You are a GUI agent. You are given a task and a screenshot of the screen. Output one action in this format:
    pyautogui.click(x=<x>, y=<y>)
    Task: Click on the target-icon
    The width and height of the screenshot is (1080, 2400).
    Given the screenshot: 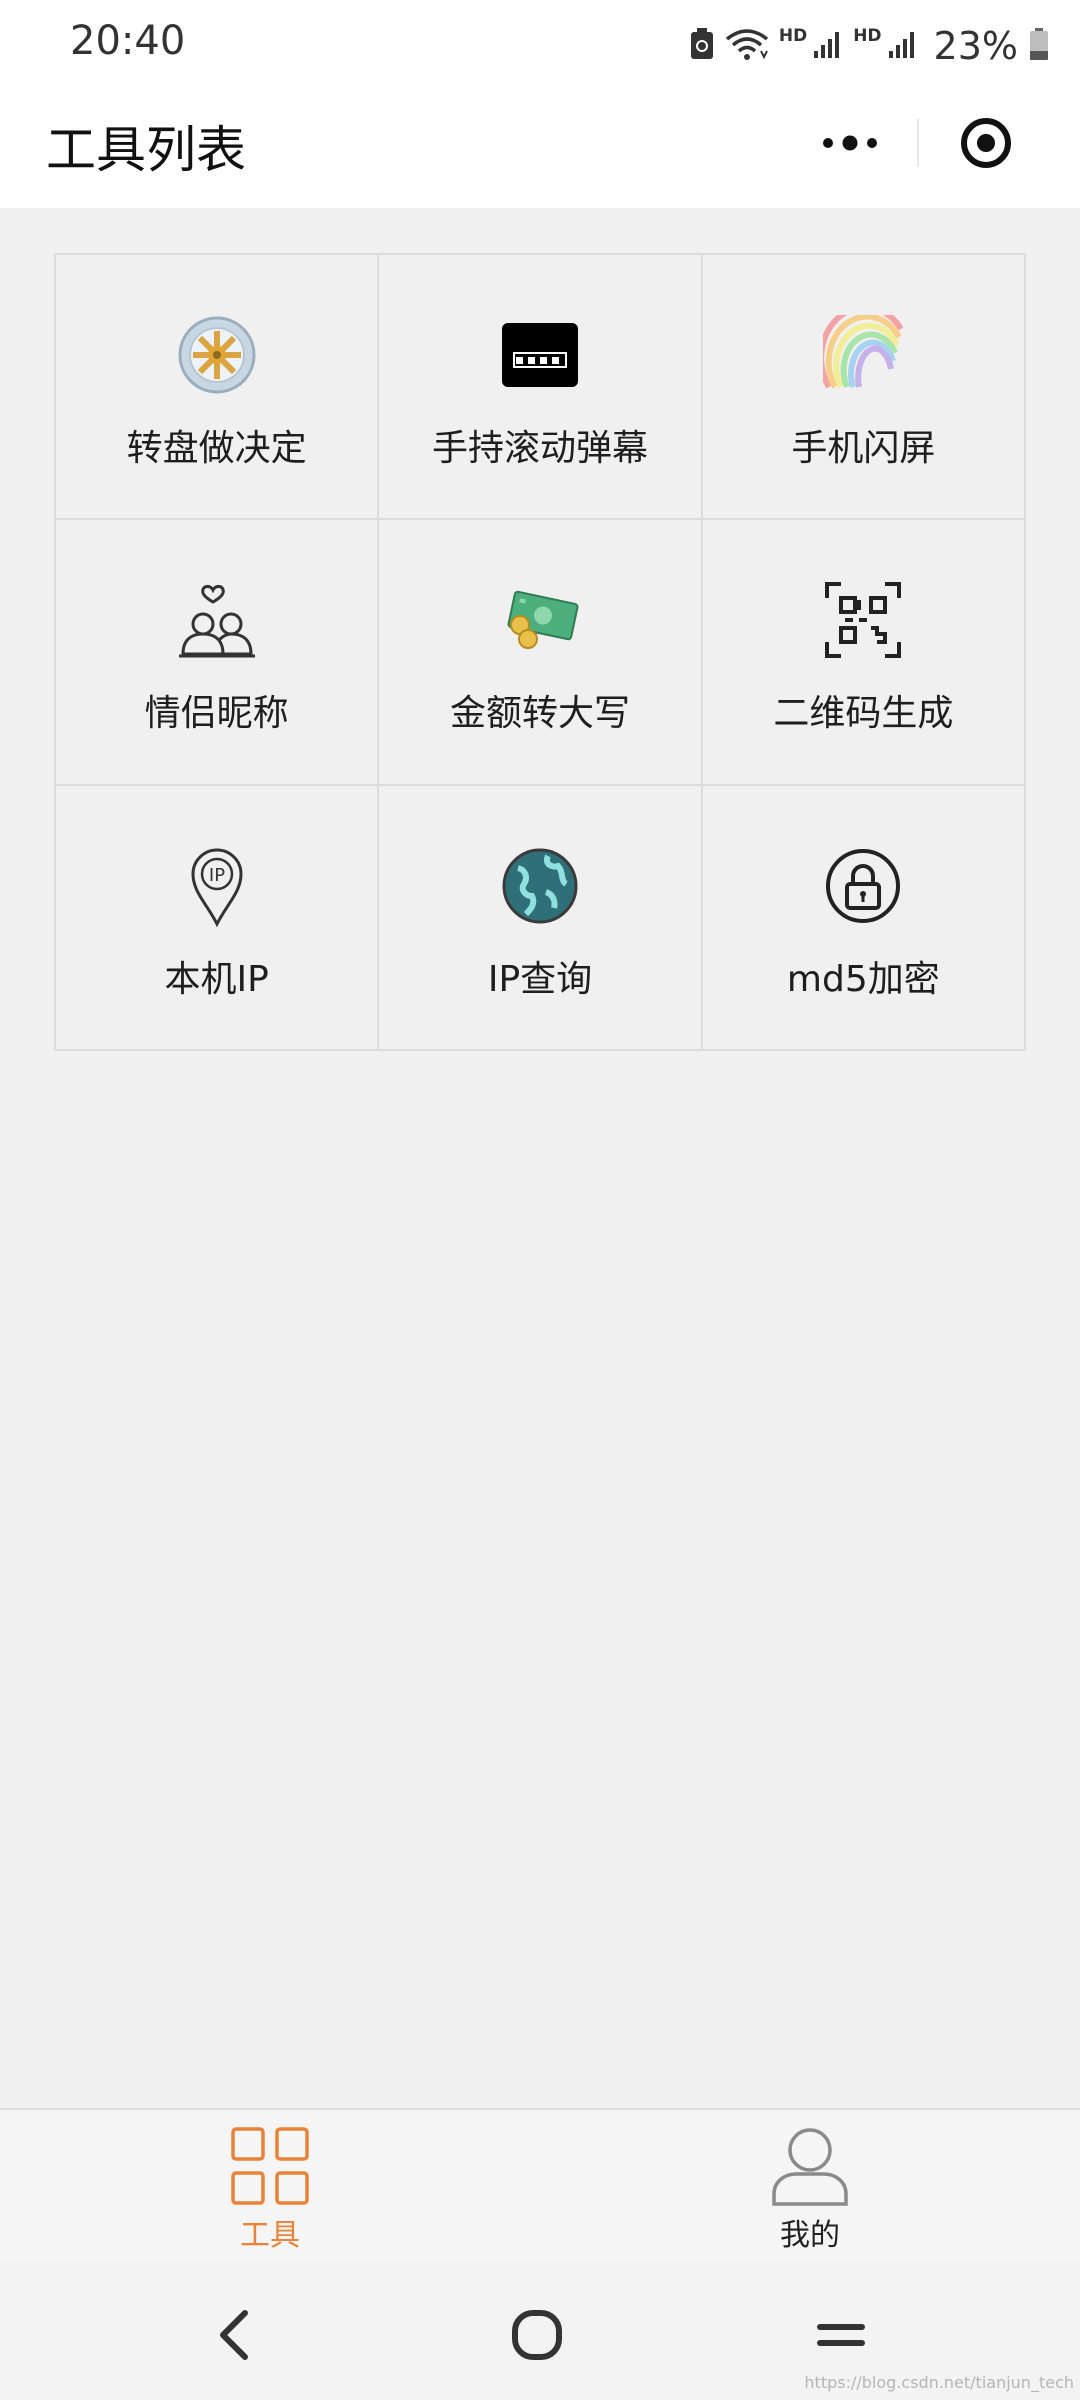 What is the action you would take?
    pyautogui.click(x=986, y=143)
    